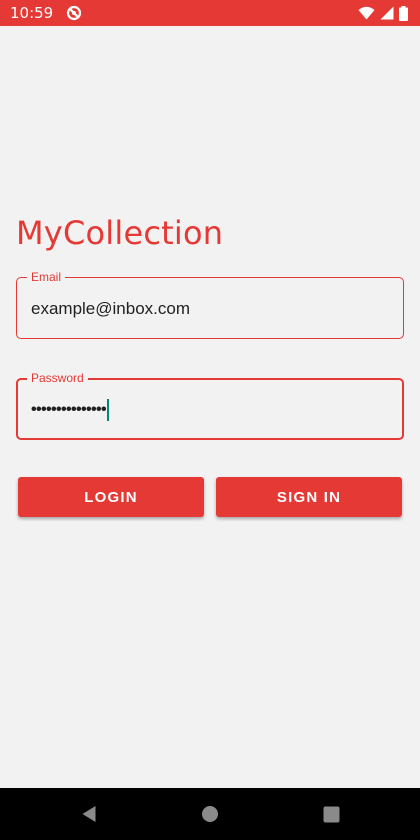 The height and width of the screenshot is (840, 420). What do you see at coordinates (403, 13) in the screenshot?
I see `battery-icon` at bounding box center [403, 13].